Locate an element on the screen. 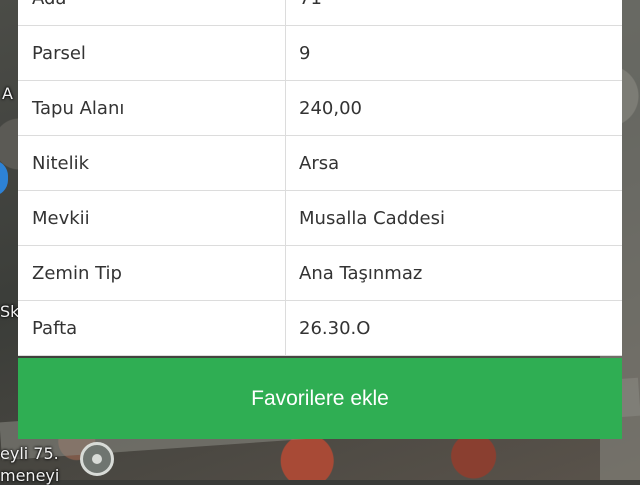 The image size is (640, 485). map-label: A is located at coordinates (7, 93).